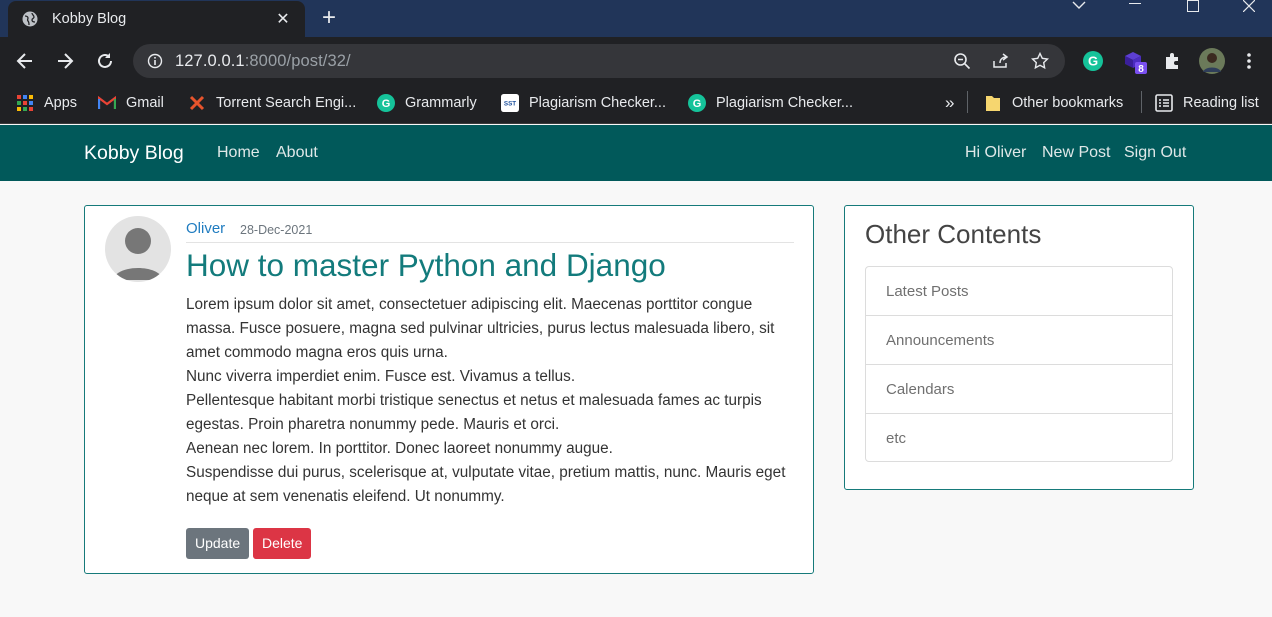  What do you see at coordinates (134, 153) in the screenshot?
I see `site-brand: Kobby Blog` at bounding box center [134, 153].